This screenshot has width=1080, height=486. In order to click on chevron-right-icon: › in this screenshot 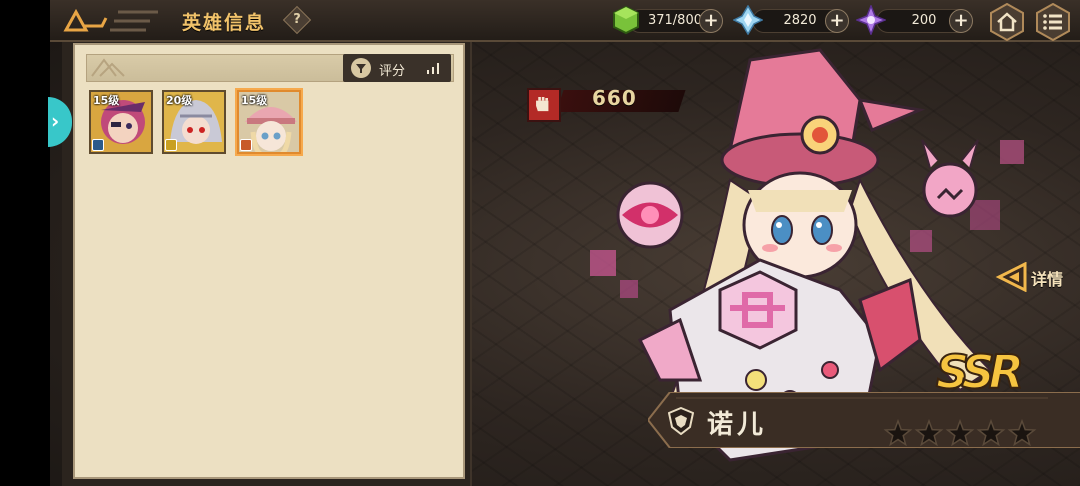, I will do `click(55, 121)`.